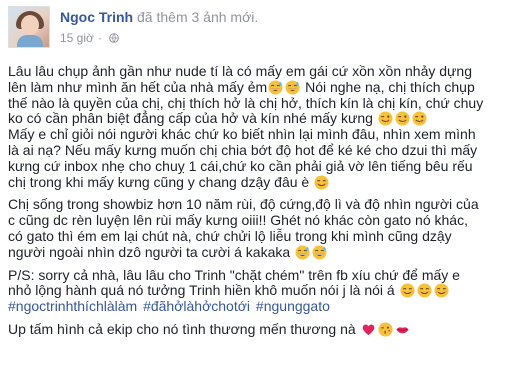  What do you see at coordinates (77, 38) in the screenshot?
I see `post-timestamp: 15 giờ` at bounding box center [77, 38].